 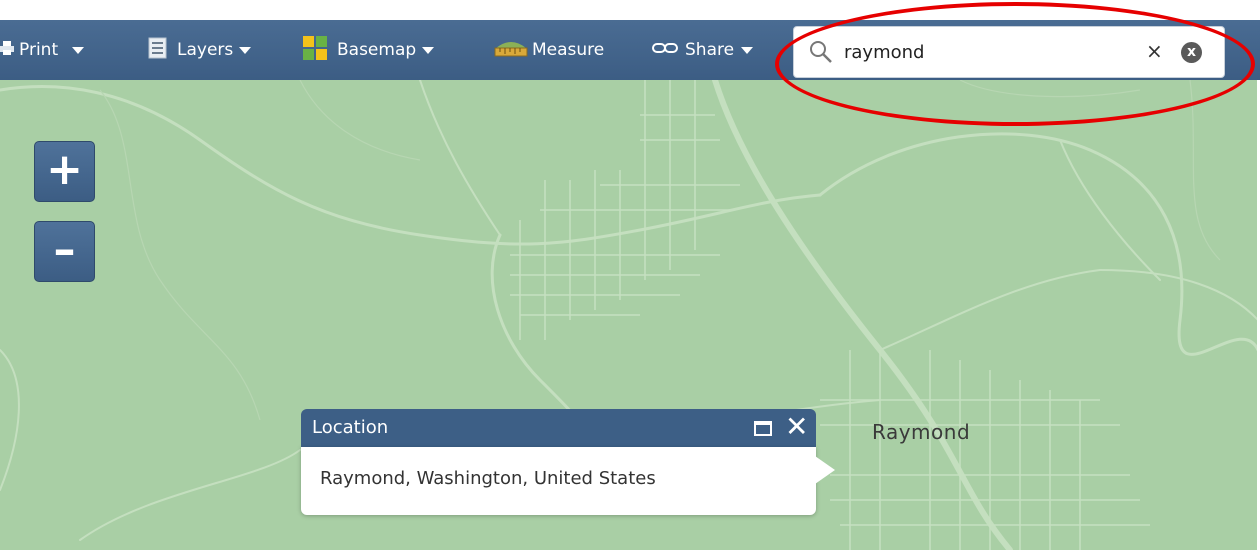 What do you see at coordinates (796, 427) in the screenshot?
I see `close-icon: ✕` at bounding box center [796, 427].